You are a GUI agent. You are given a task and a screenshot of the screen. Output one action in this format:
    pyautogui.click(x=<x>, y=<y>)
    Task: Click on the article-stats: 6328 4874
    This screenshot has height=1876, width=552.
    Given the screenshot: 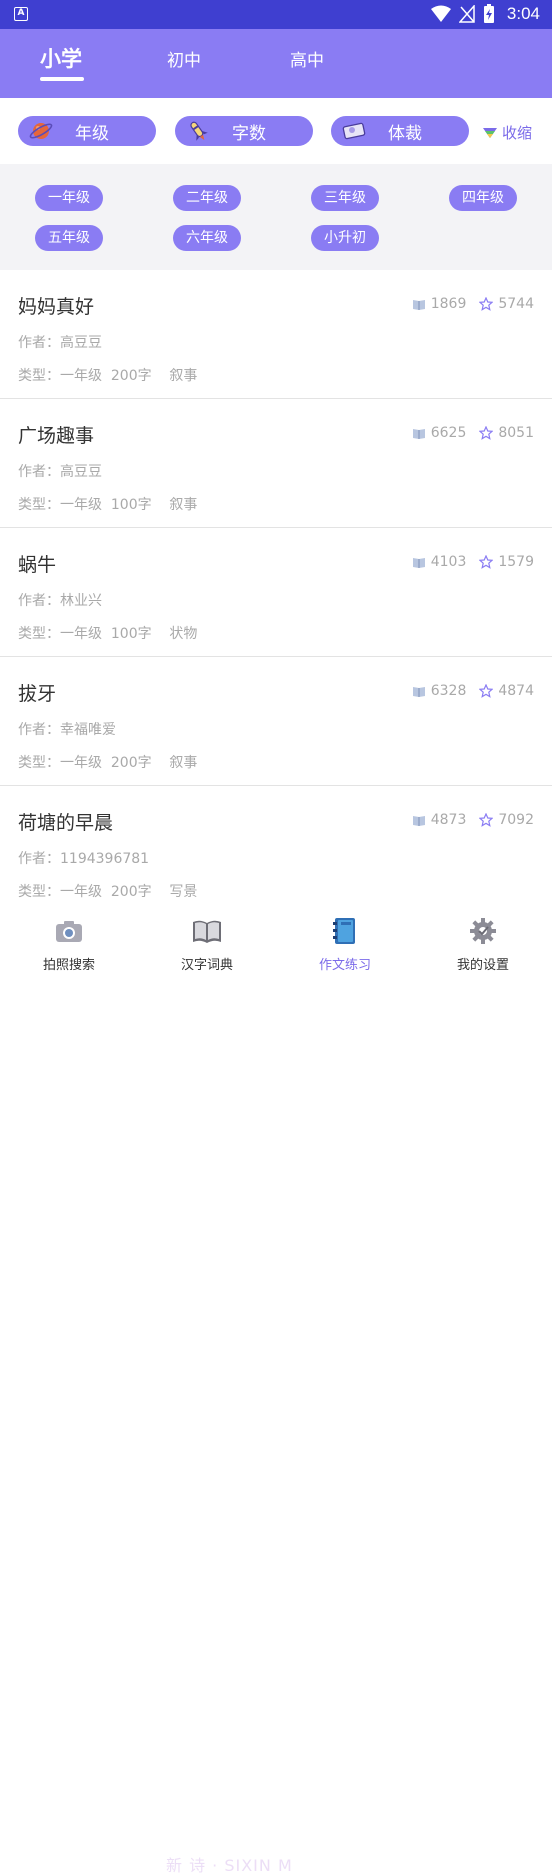 What is the action you would take?
    pyautogui.click(x=473, y=691)
    